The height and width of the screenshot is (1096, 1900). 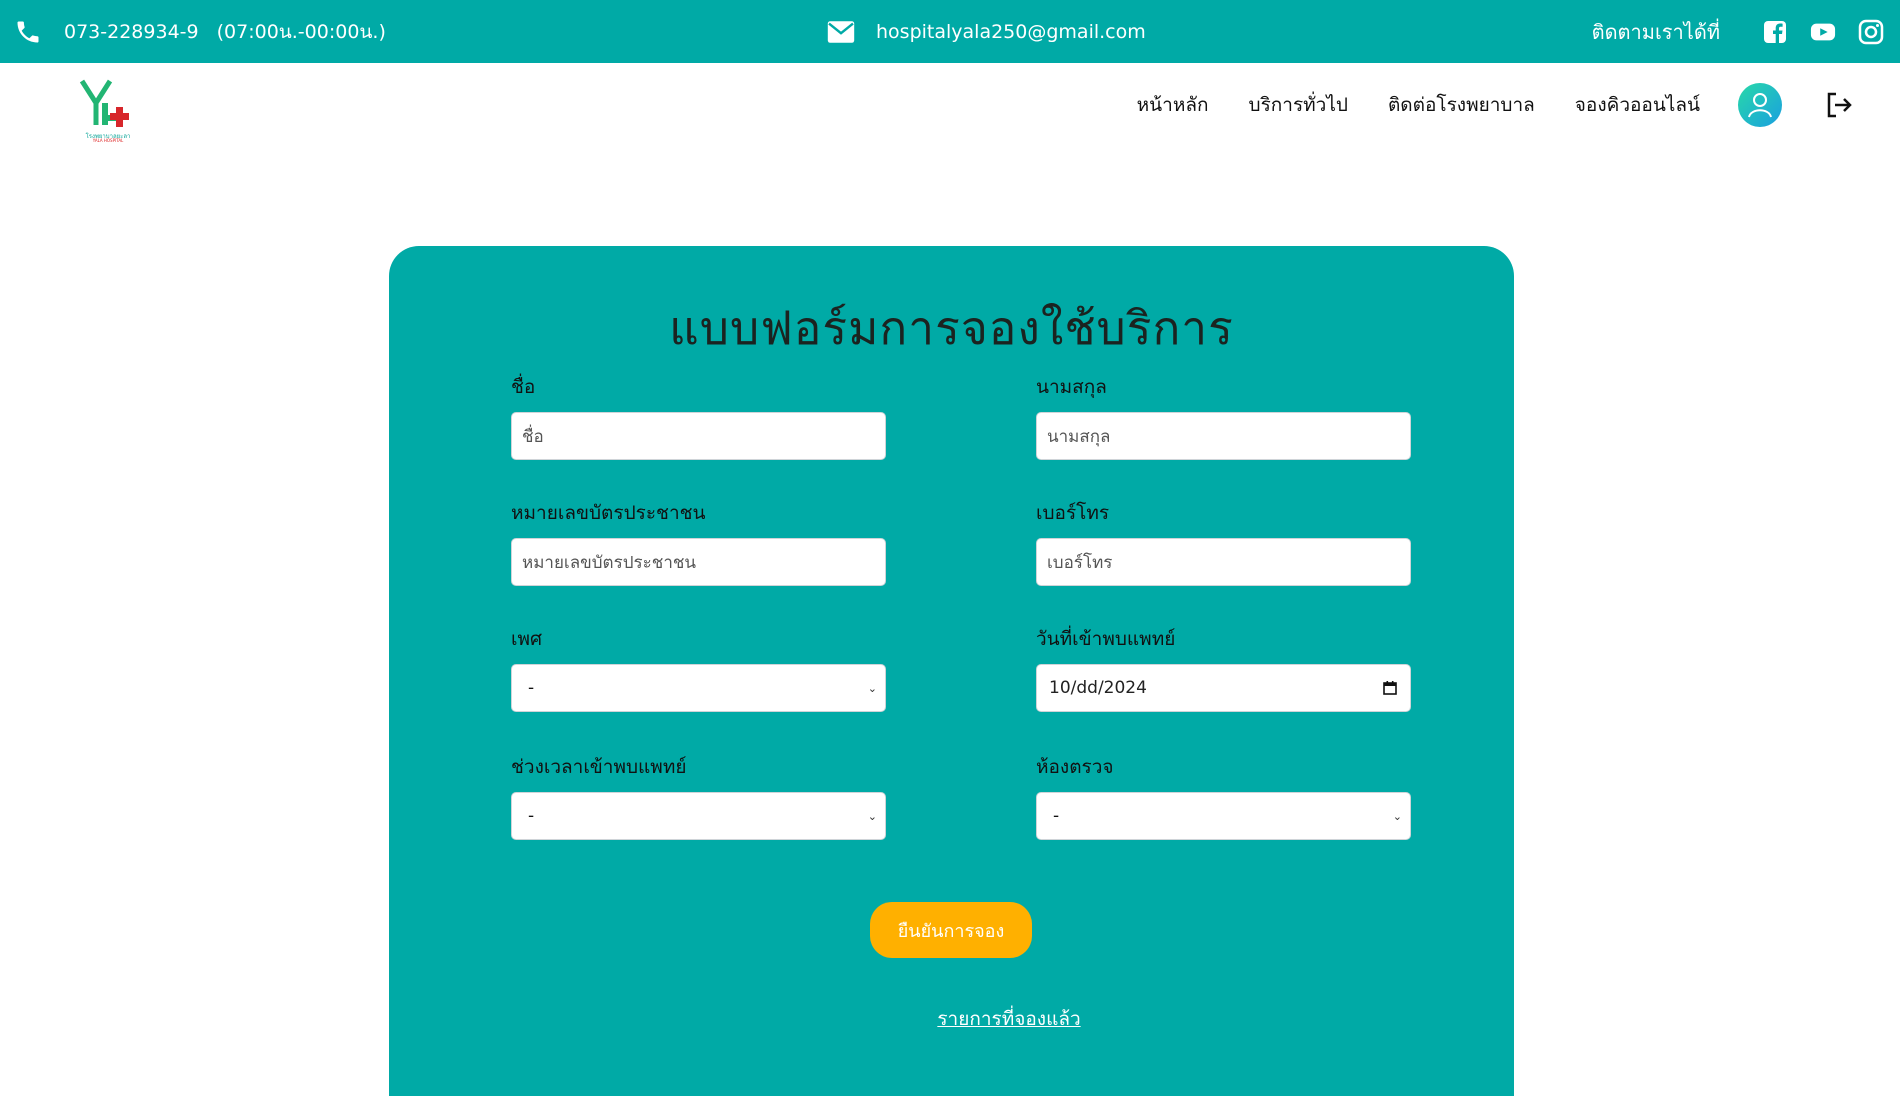 I want to click on visit-date-field-group: วันที่เข้าพบแพทย์ 10/dd/2024, so click(x=1223, y=669).